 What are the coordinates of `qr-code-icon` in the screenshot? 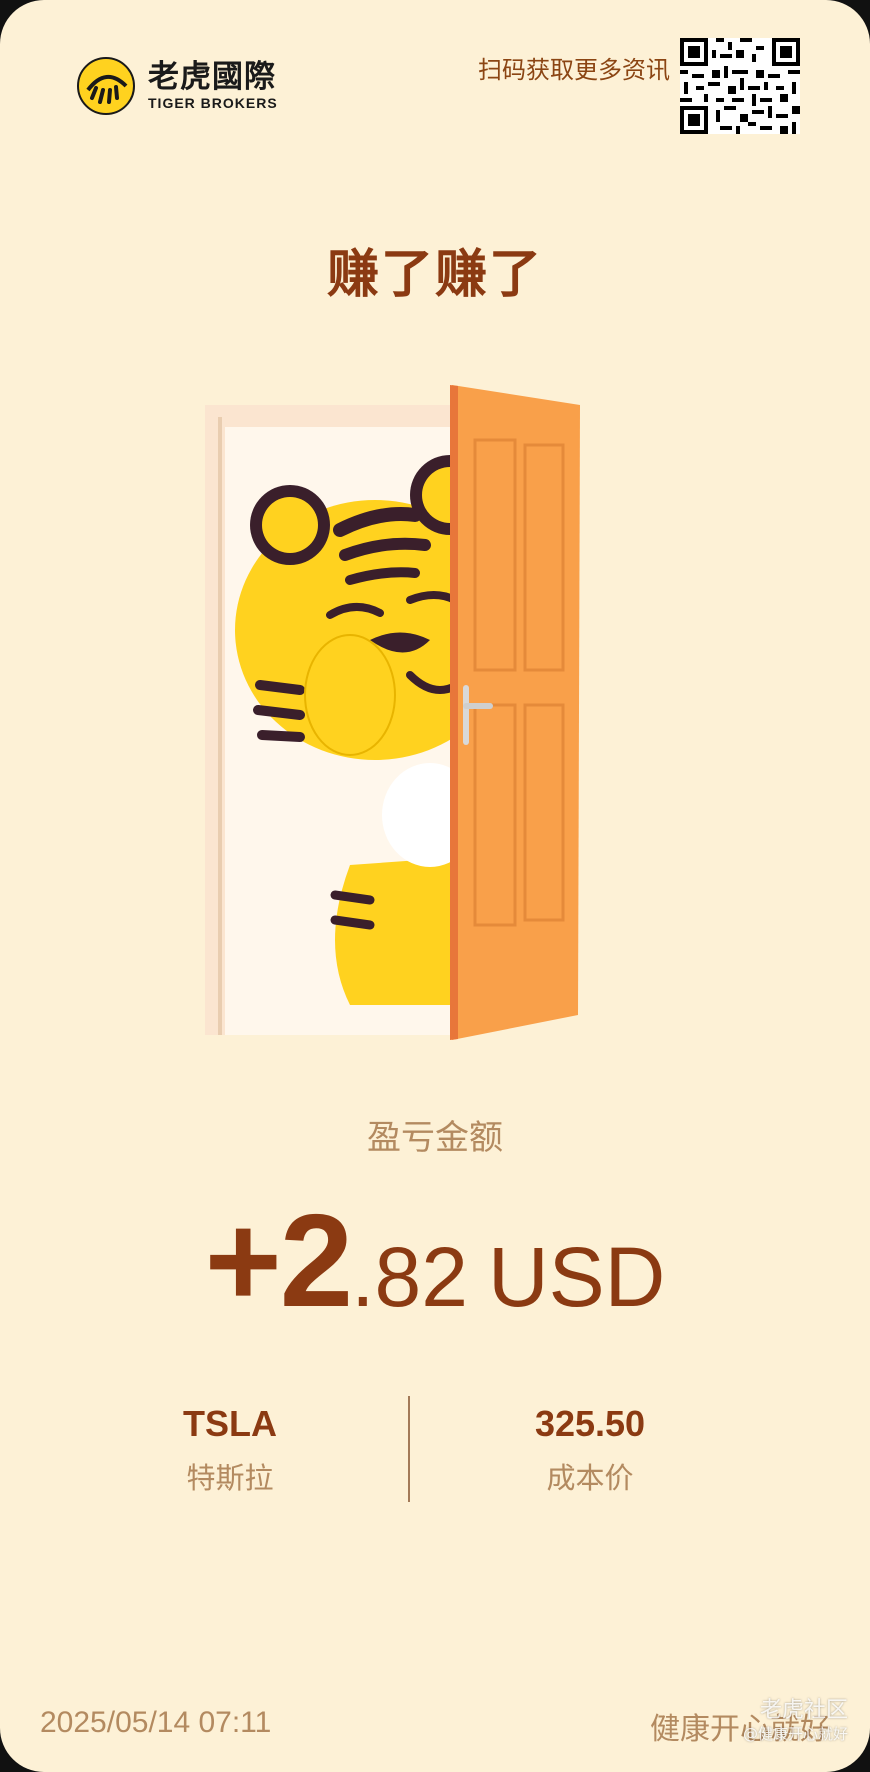 It's located at (740, 86).